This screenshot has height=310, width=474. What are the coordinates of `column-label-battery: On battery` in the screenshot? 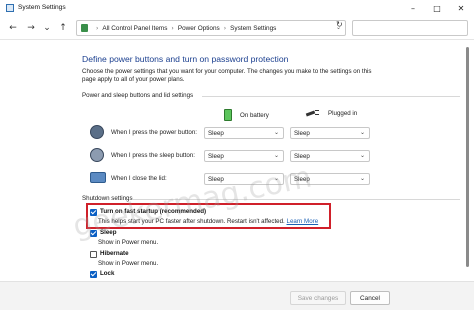 It's located at (254, 115).